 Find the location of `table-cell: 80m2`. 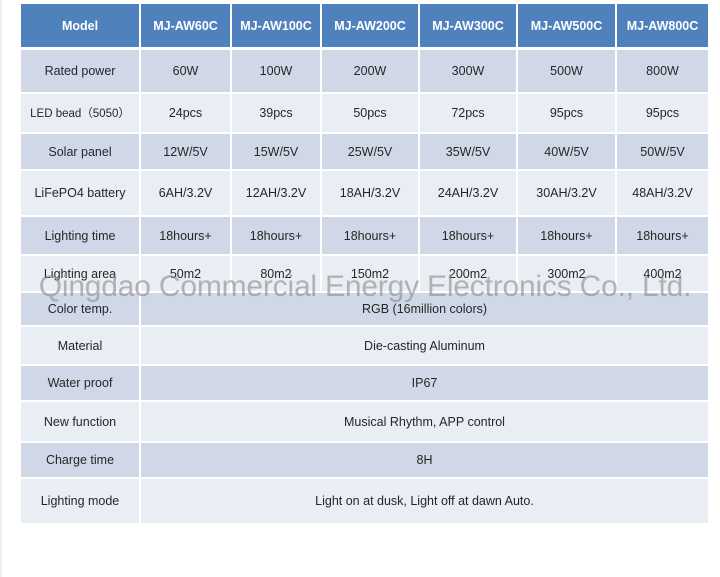

table-cell: 80m2 is located at coordinates (277, 274).